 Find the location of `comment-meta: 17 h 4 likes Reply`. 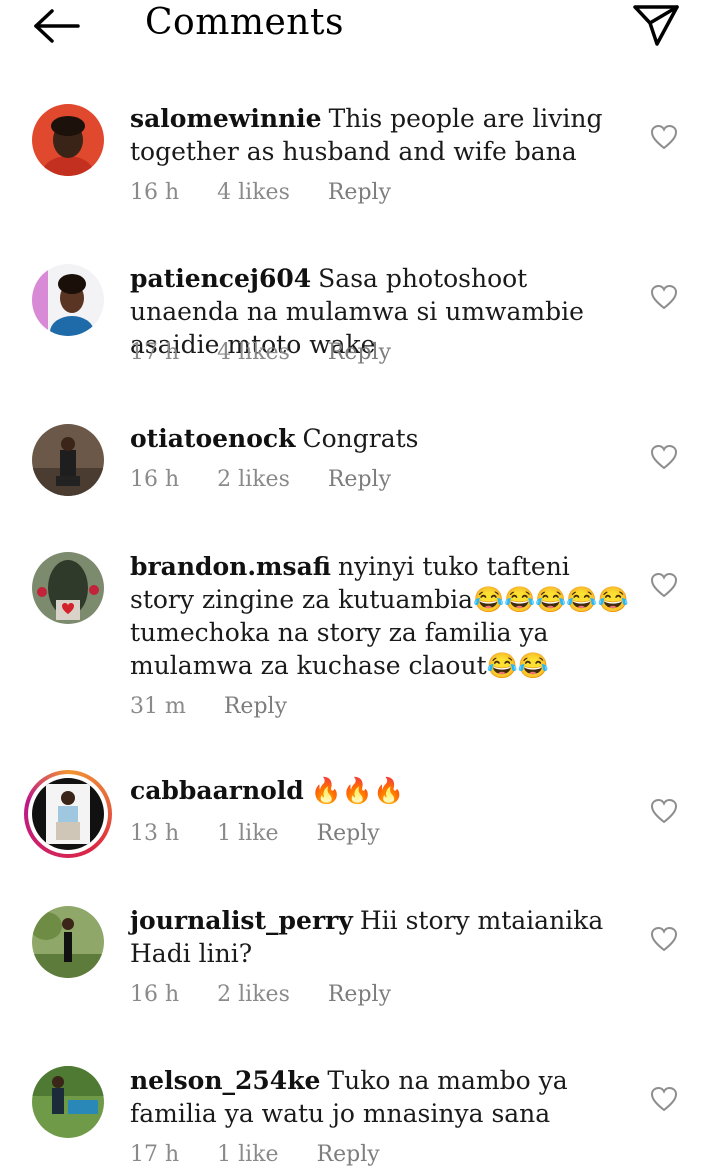

comment-meta: 17 h 4 likes Reply is located at coordinates (279, 352).